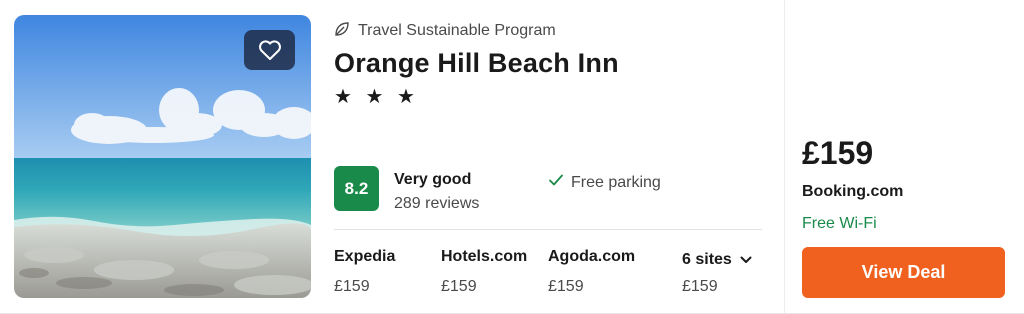 This screenshot has width=1024, height=314. Describe the element at coordinates (433, 179) in the screenshot. I see `rating-label: Very good` at that location.